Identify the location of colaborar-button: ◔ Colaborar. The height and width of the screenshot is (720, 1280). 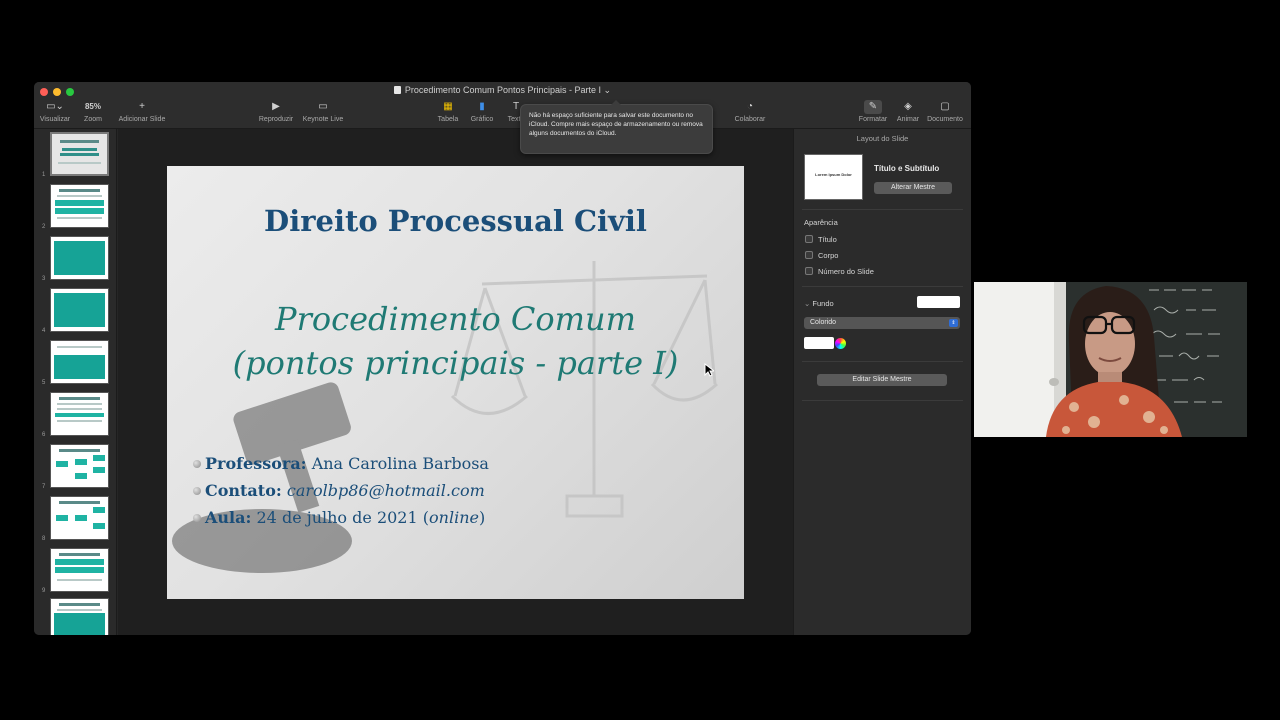
(750, 111).